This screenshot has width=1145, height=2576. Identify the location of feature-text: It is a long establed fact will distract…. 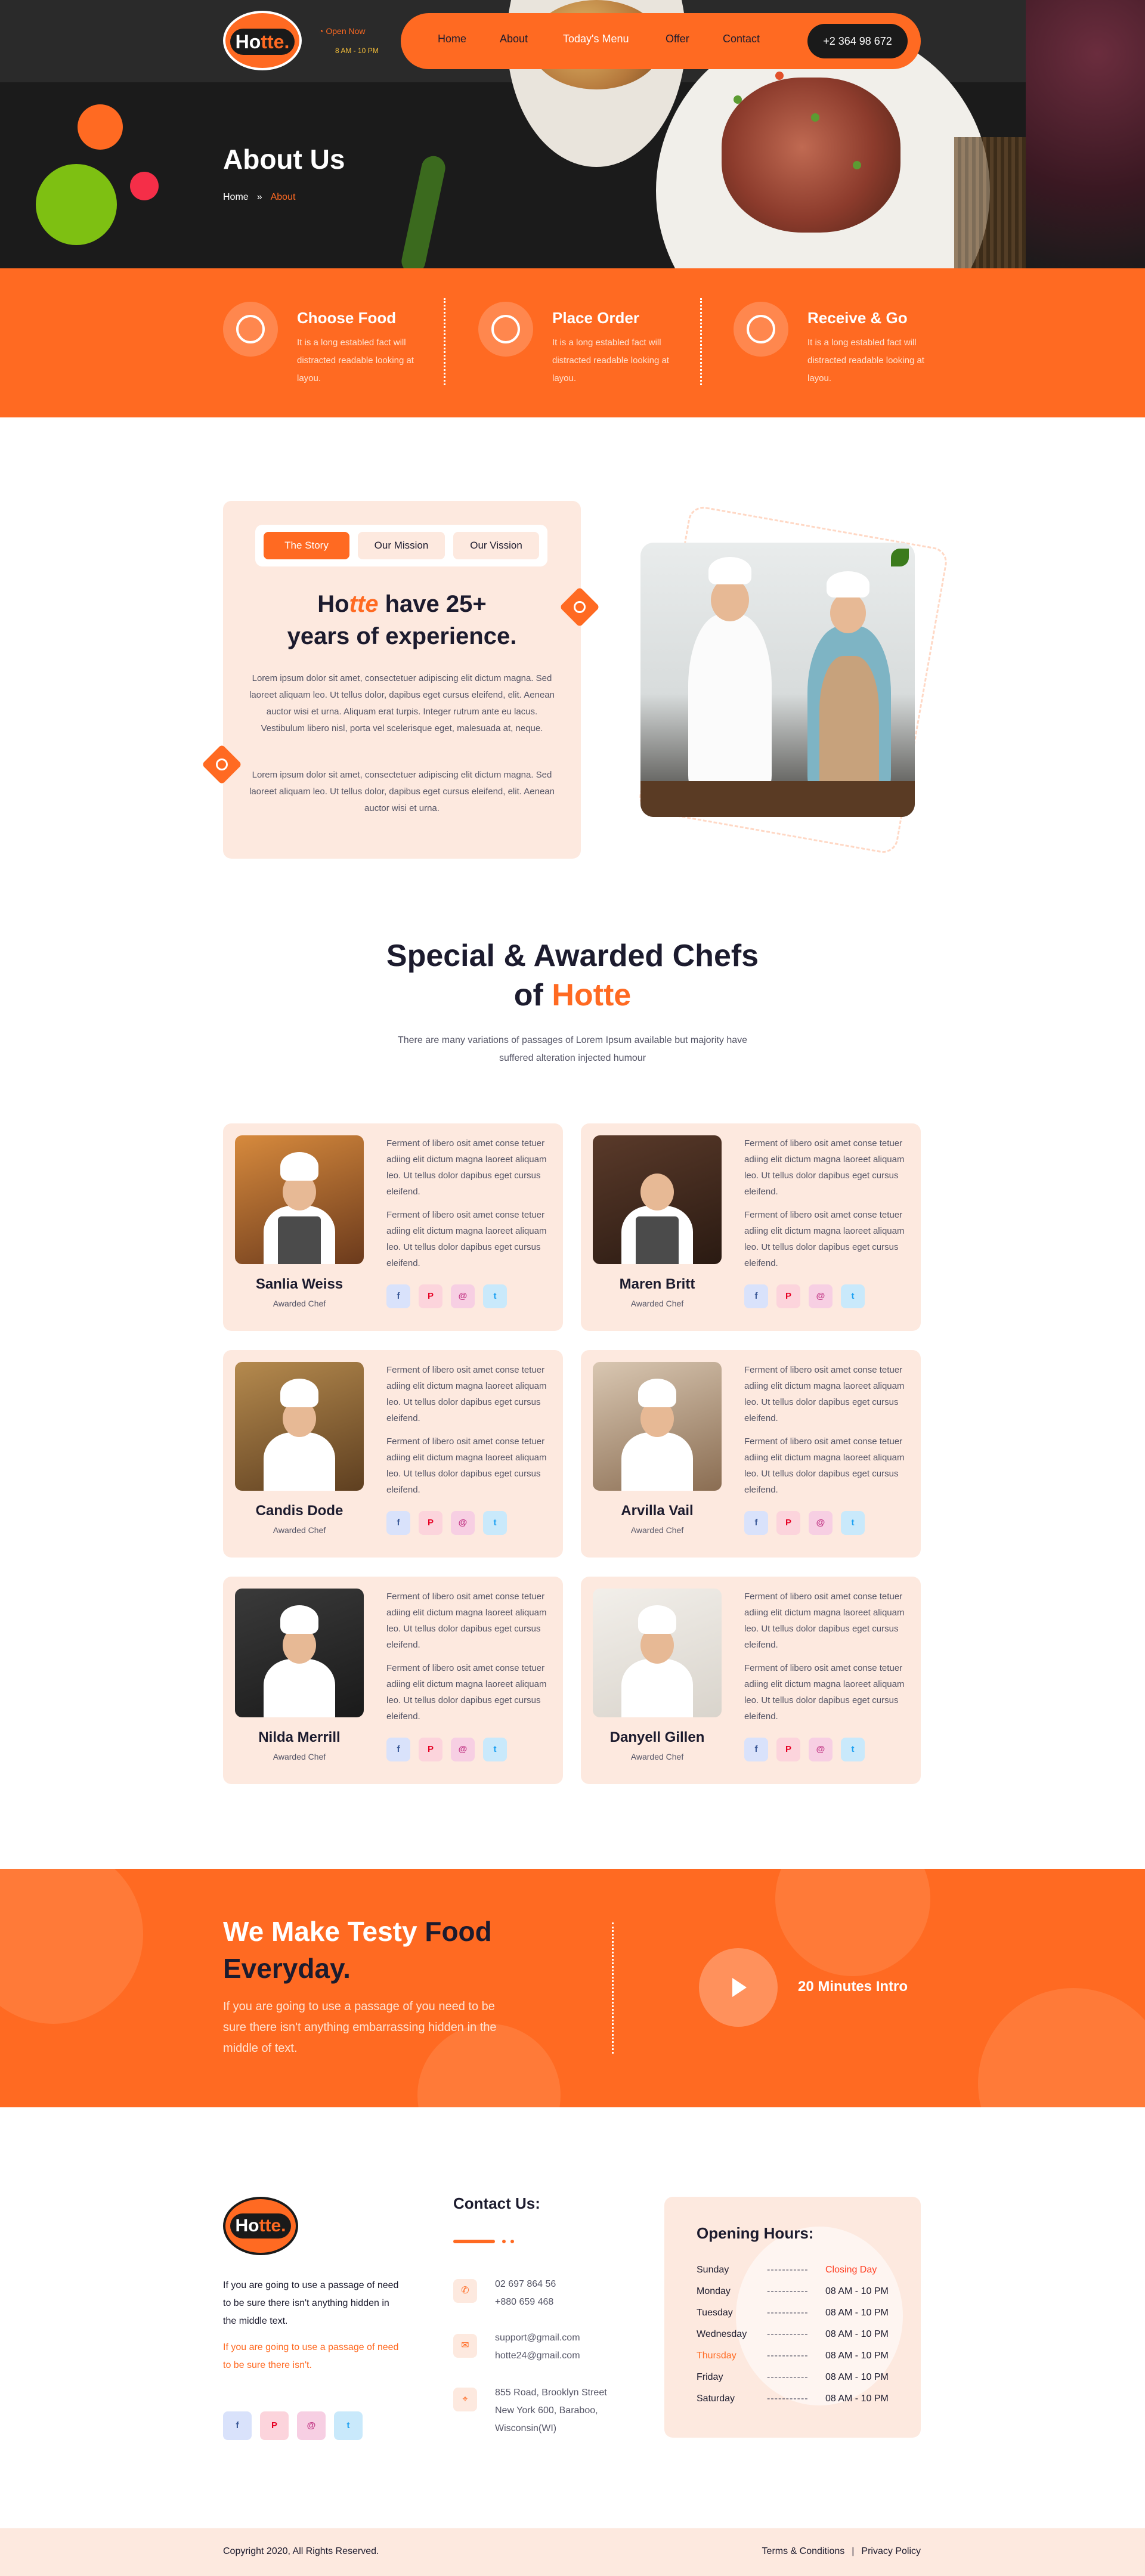
(865, 361).